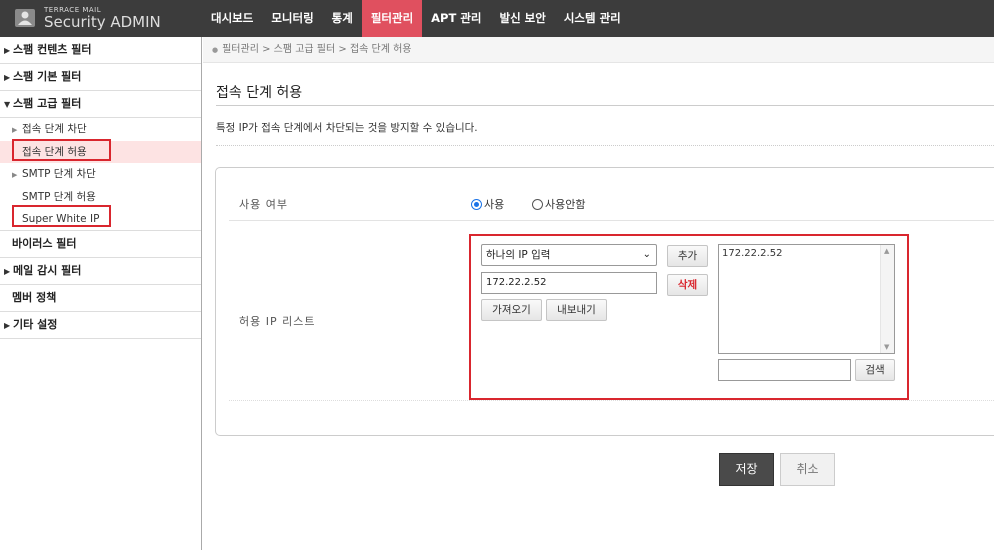 The width and height of the screenshot is (994, 550). Describe the element at coordinates (35, 324) in the screenshot. I see `sidebar-item-label: 기타 설정` at that location.